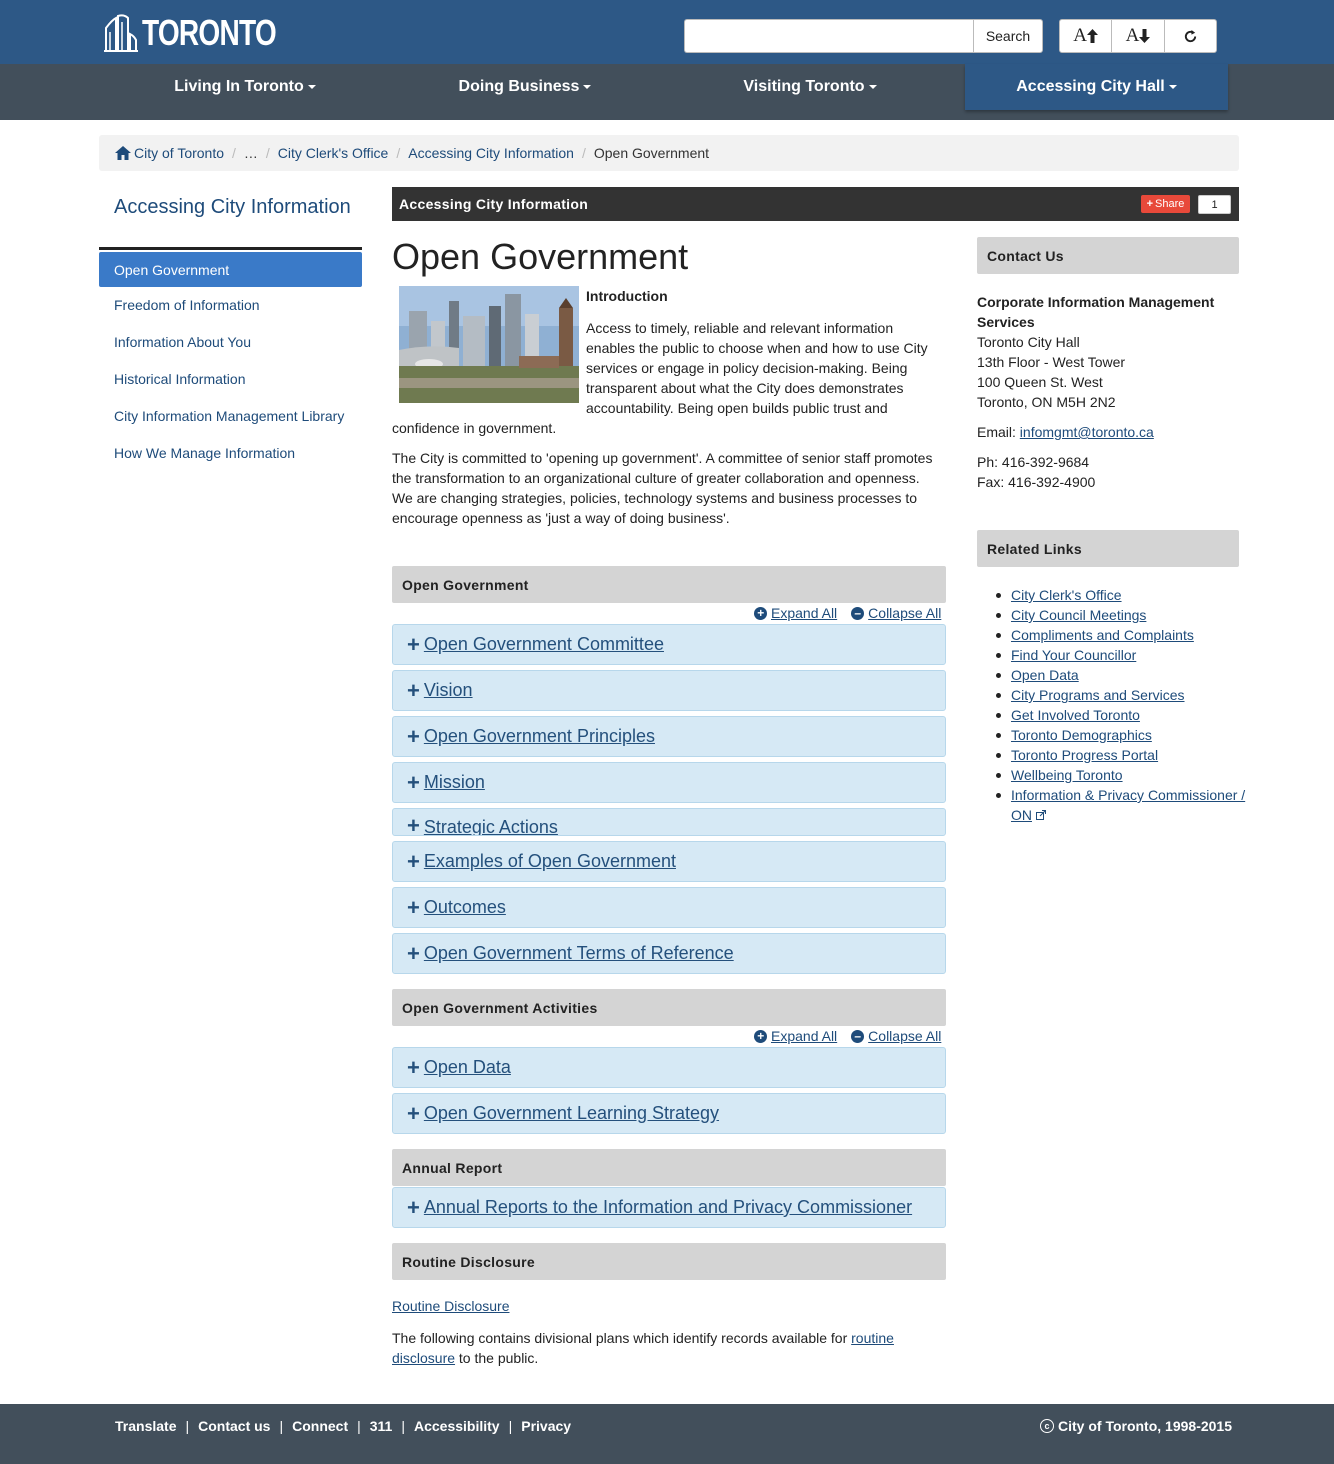 This screenshot has width=1334, height=1464. What do you see at coordinates (847, 613) in the screenshot?
I see `expand-collapse-controls: + Expand All – Collapse All` at bounding box center [847, 613].